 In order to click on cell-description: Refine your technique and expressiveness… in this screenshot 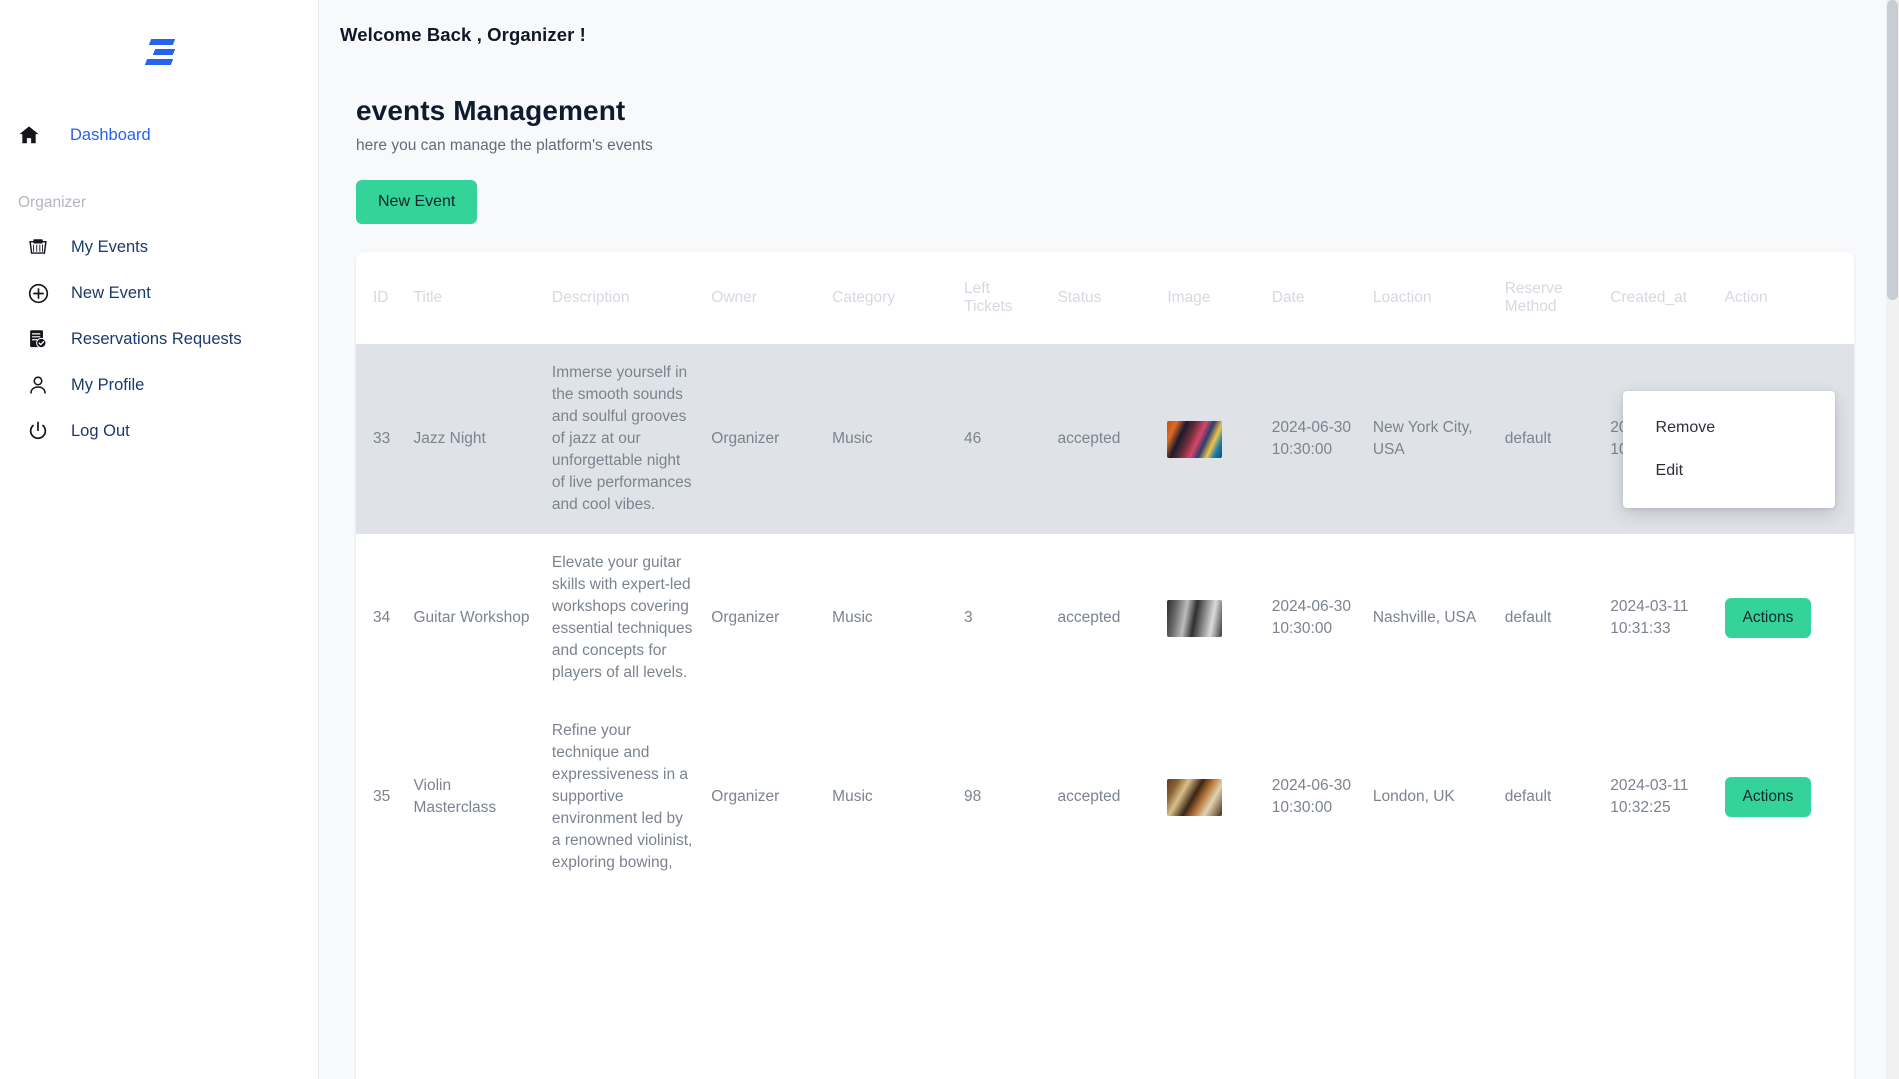, I will do `click(622, 796)`.